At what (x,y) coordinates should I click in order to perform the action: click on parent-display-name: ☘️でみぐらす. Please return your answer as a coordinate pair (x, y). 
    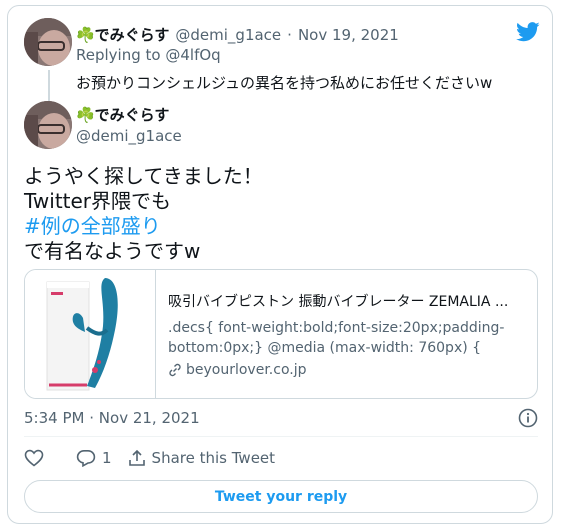
    Looking at the image, I should click on (122, 34).